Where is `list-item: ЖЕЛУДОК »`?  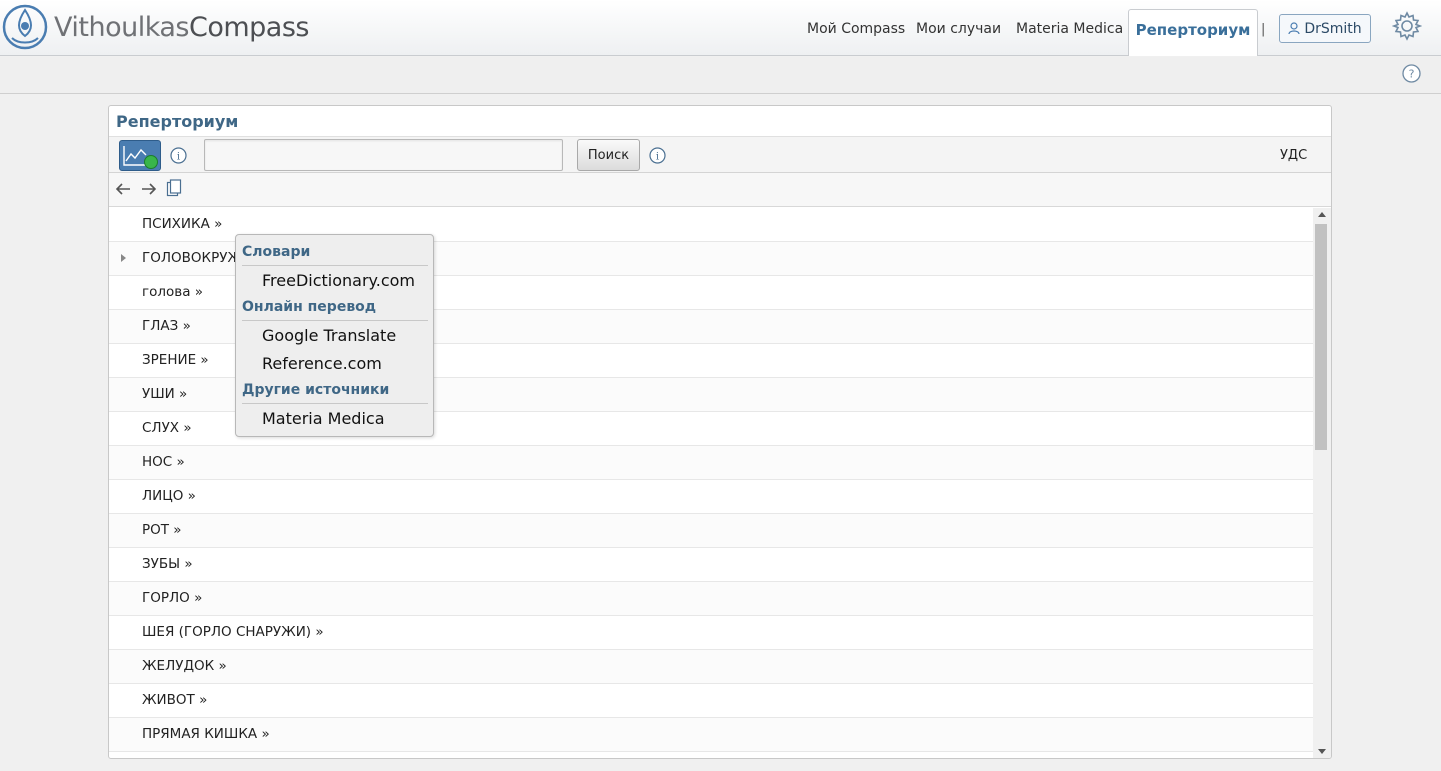
list-item: ЖЕЛУДОК » is located at coordinates (711, 667).